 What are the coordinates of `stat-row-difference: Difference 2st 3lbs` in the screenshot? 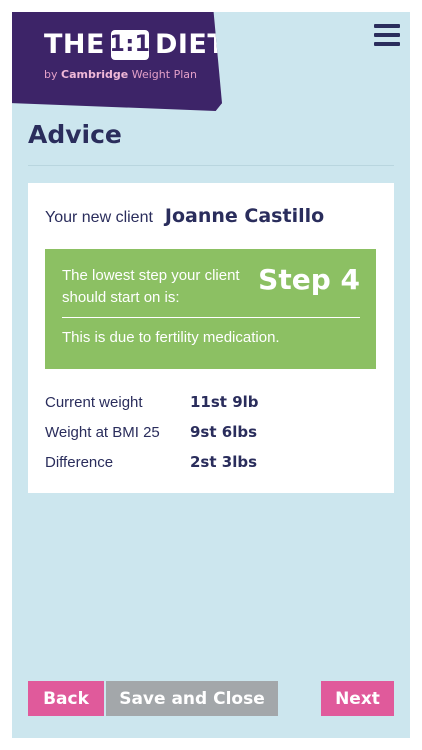 It's located at (152, 462).